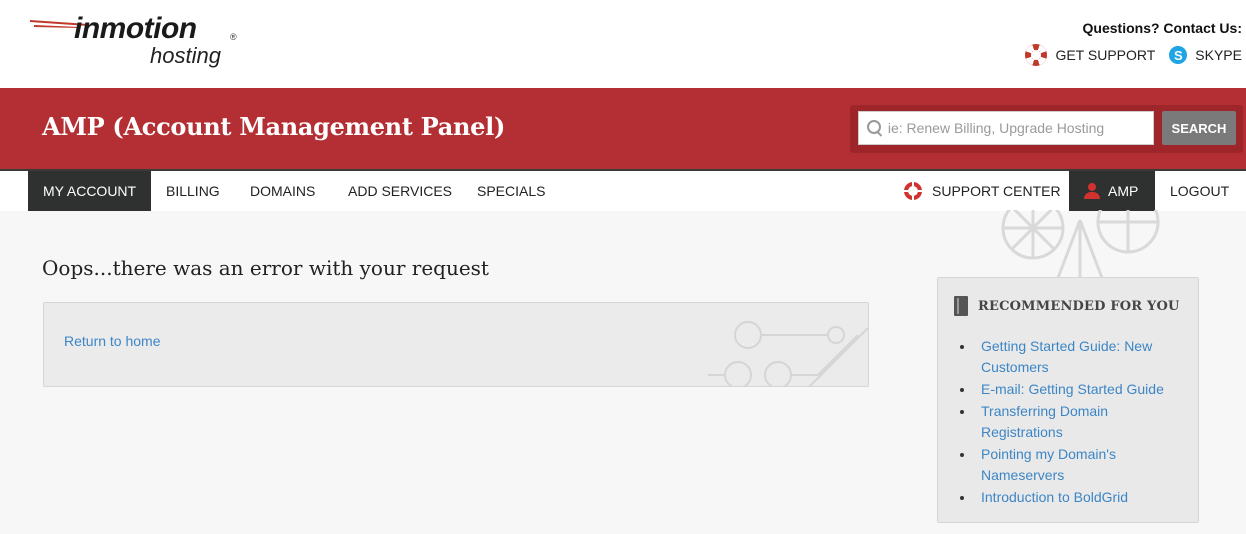 This screenshot has height=534, width=1246. Describe the element at coordinates (1123, 191) in the screenshot. I see `nav-amp-label: AMP` at that location.